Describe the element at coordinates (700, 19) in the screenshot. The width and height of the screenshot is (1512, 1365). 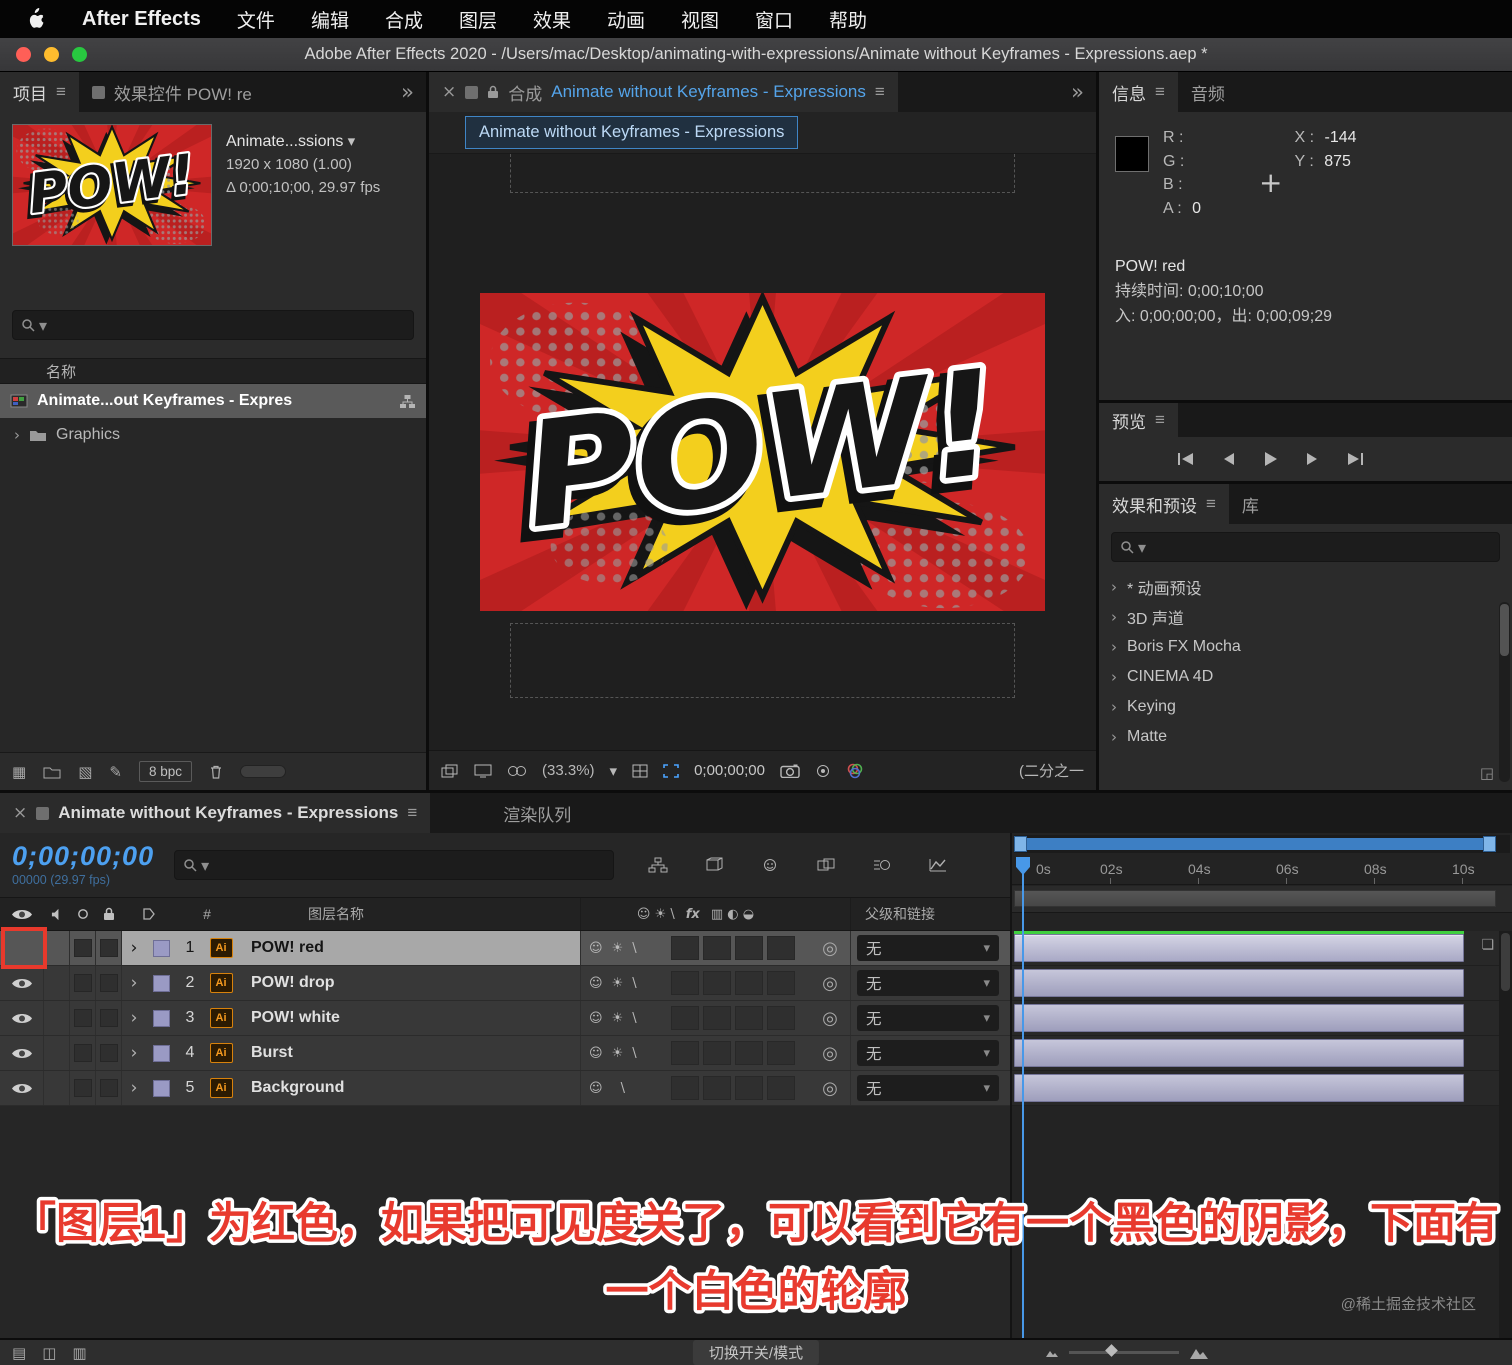
I see `menu-view: 视图` at that location.